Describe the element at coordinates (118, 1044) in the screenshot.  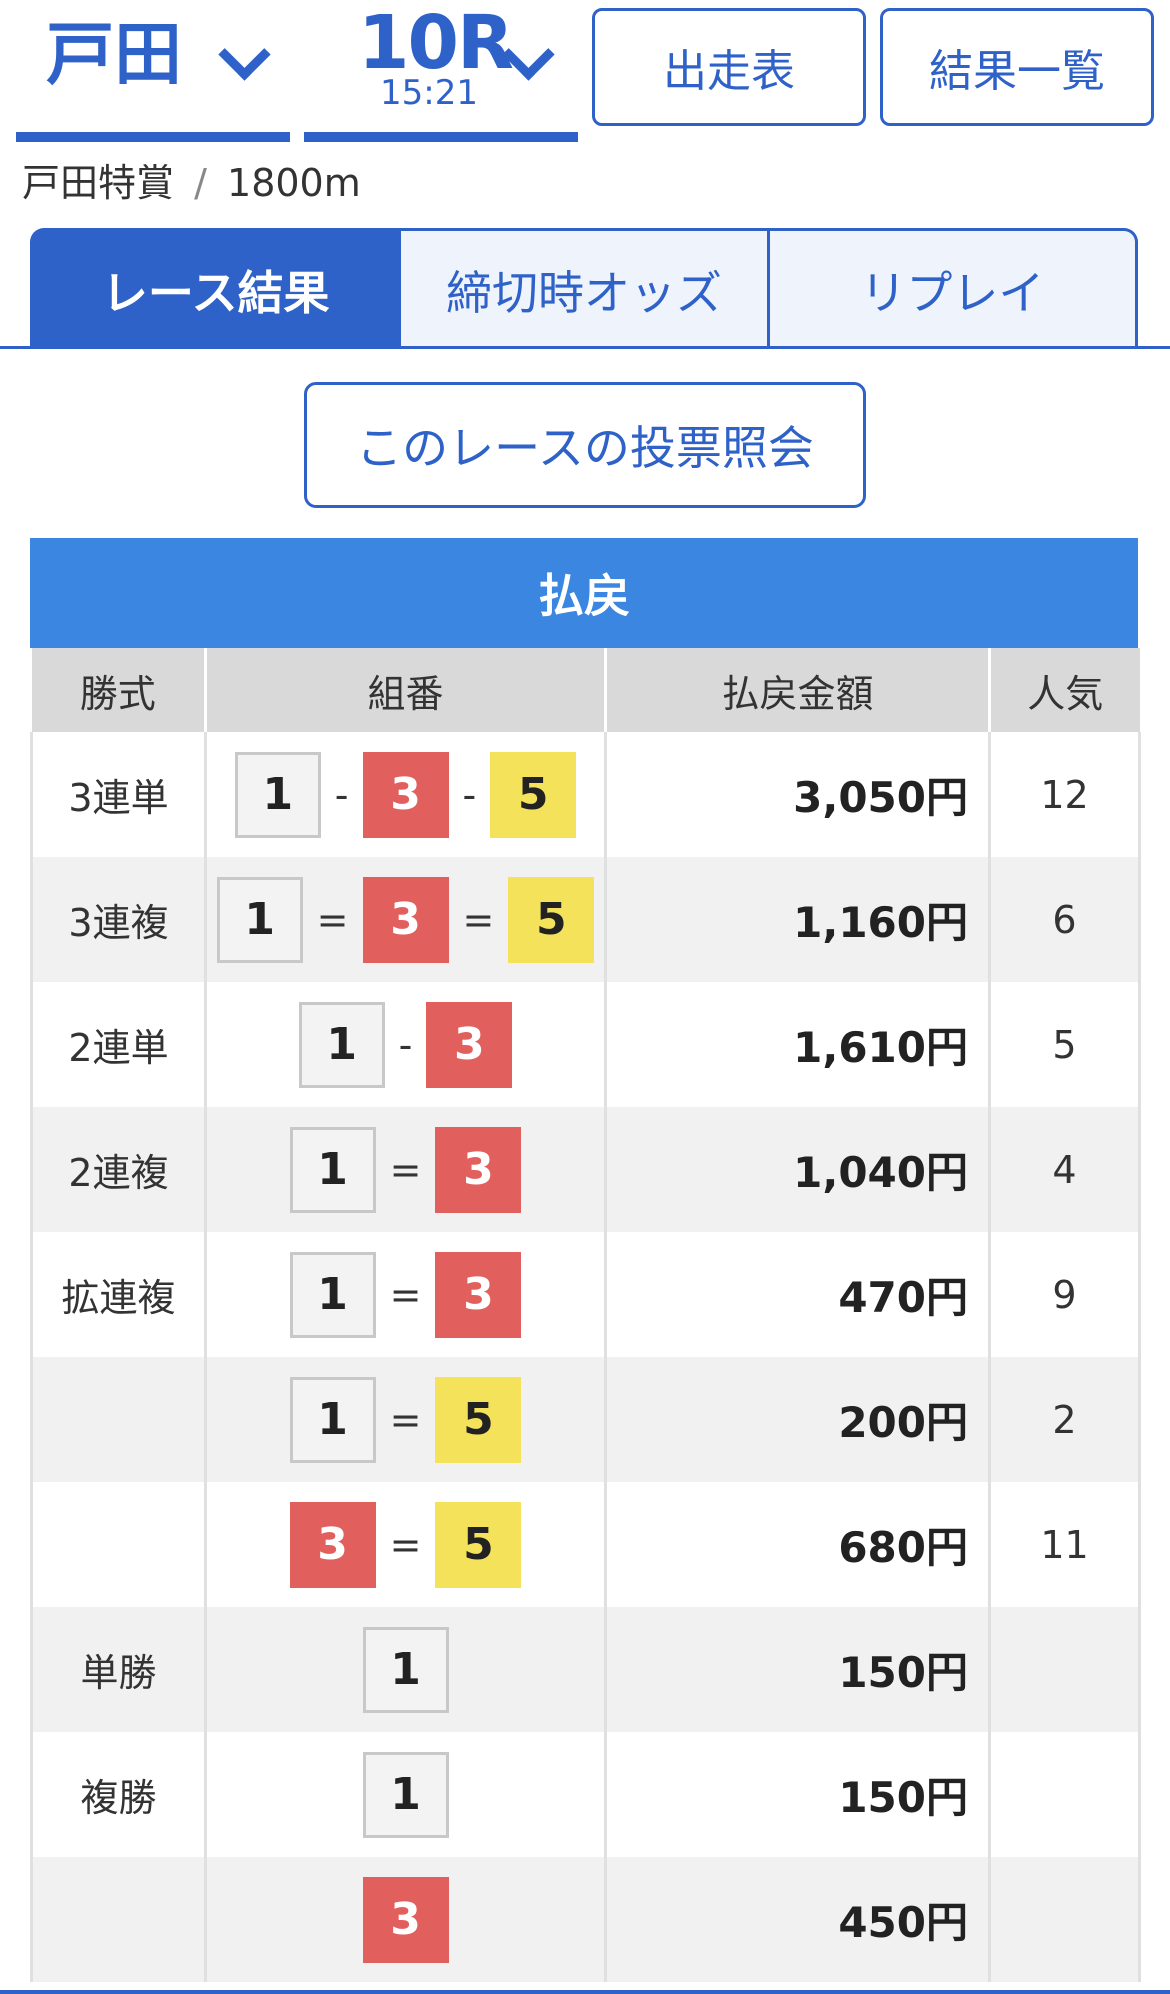
I see `bet-type-cell: 2連単` at that location.